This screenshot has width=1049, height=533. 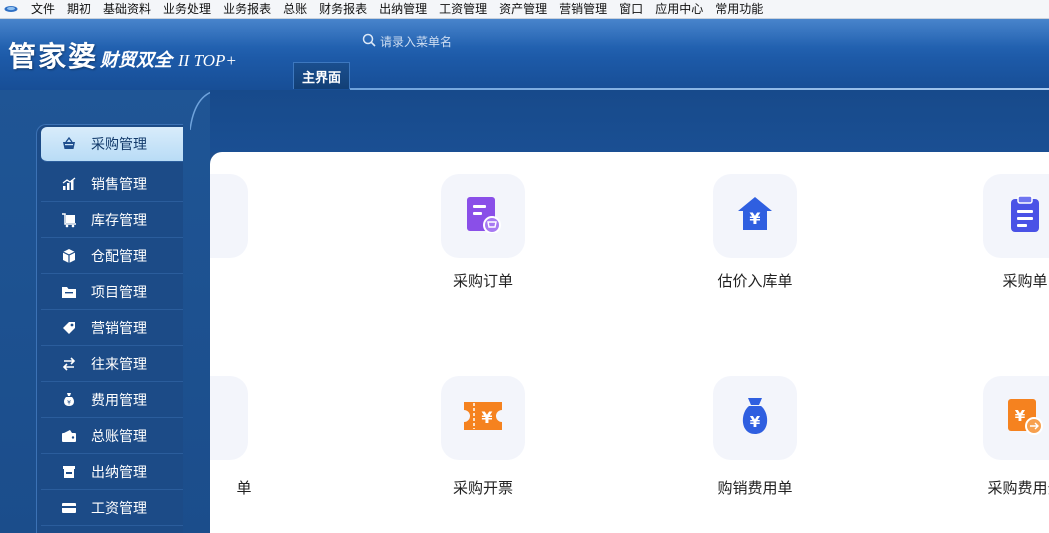 What do you see at coordinates (343, 9) in the screenshot?
I see `menu-financial-reports: 财务报表` at bounding box center [343, 9].